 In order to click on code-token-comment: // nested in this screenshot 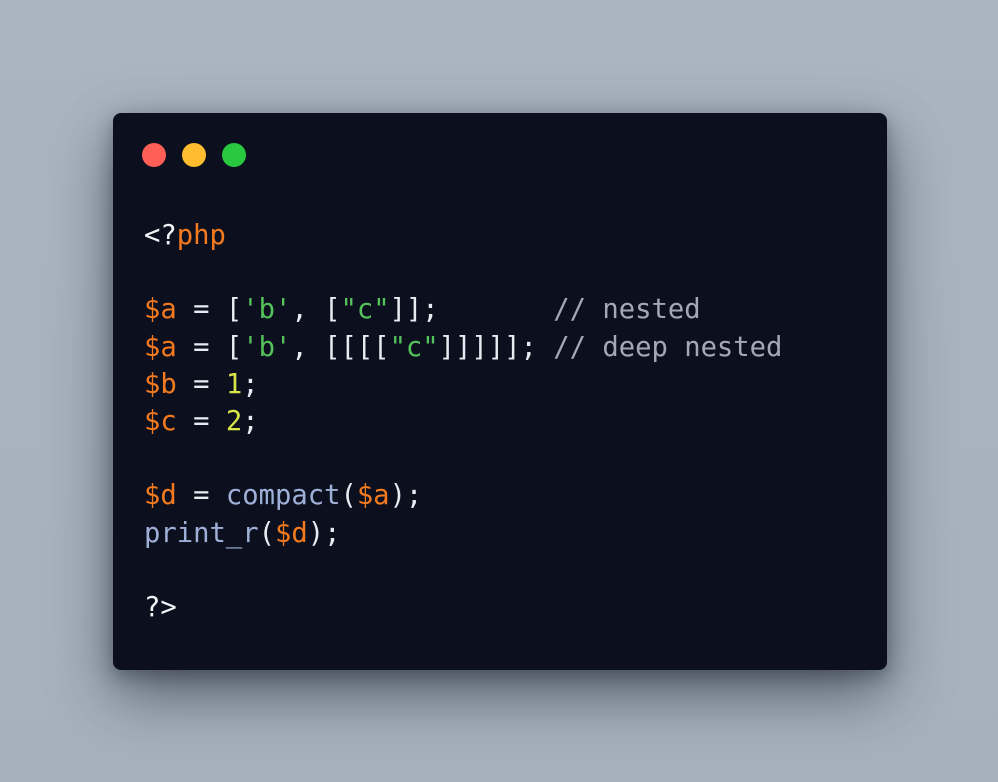, I will do `click(627, 310)`.